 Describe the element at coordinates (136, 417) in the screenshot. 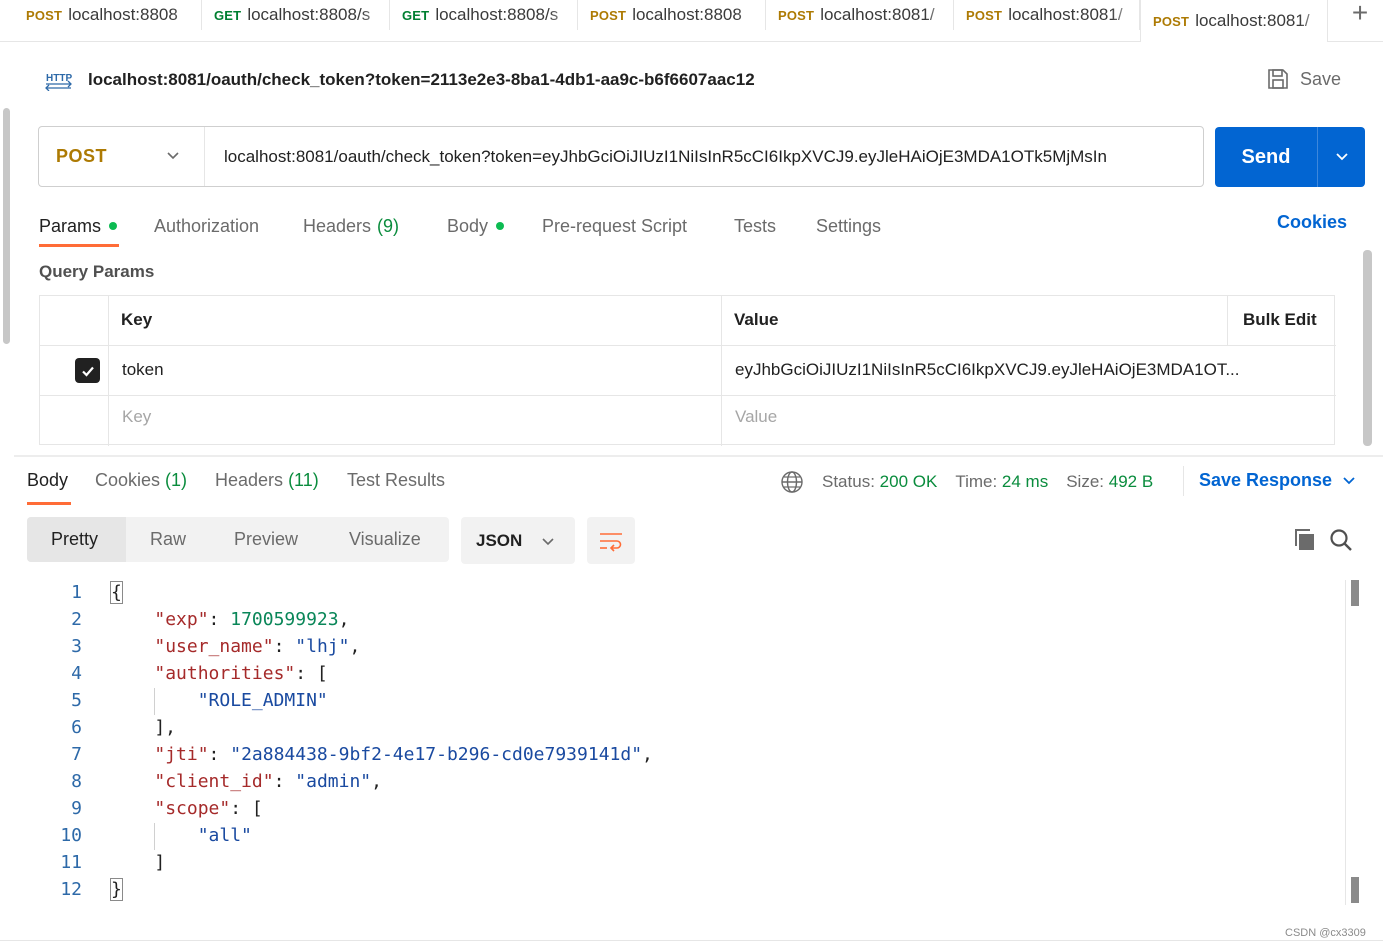

I see `new-param-key-input: Key` at that location.